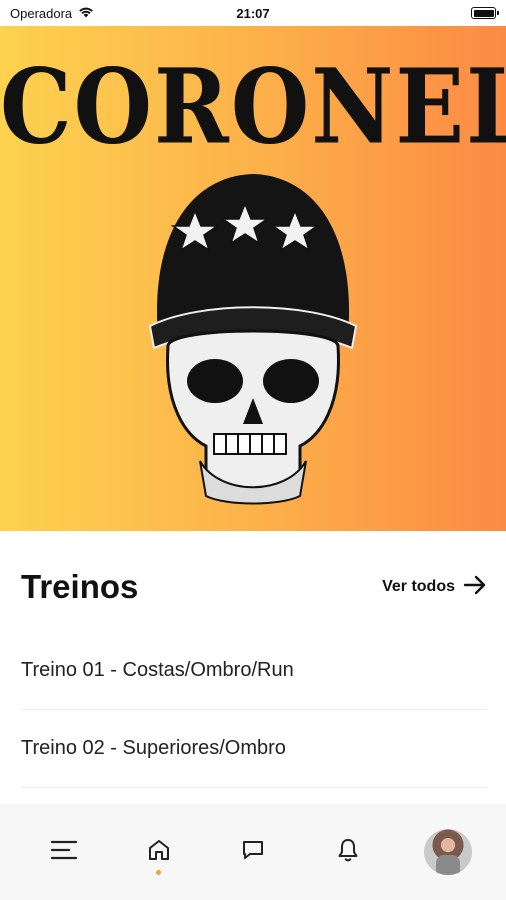 The width and height of the screenshot is (506, 900). I want to click on active-indicator, so click(158, 872).